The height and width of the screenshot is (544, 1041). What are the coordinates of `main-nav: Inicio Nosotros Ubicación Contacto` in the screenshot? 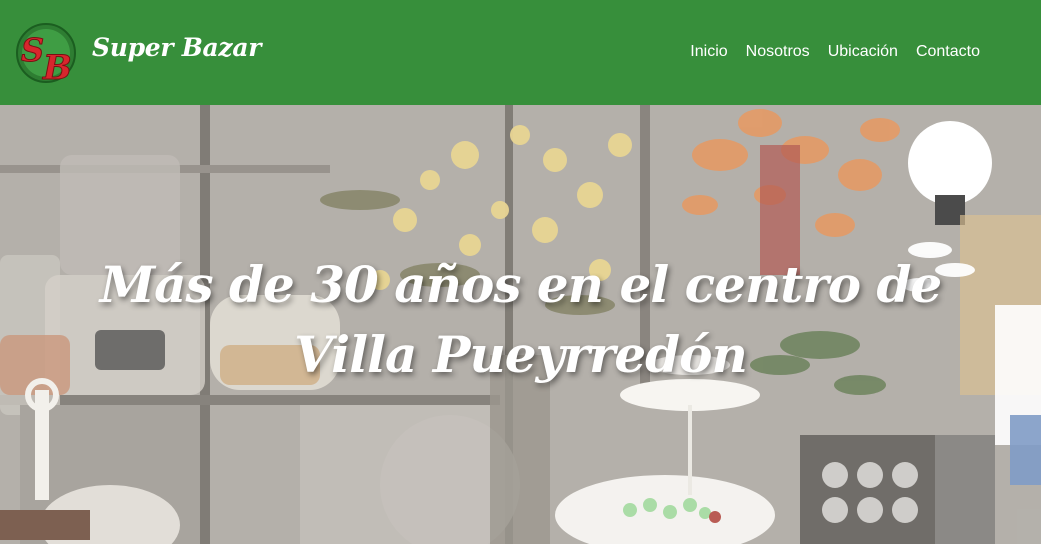 It's located at (835, 52).